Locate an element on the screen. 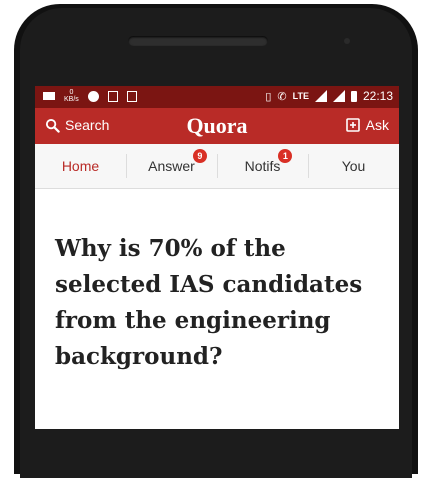  net-speed-indicator: 0 KB/s is located at coordinates (71, 96).